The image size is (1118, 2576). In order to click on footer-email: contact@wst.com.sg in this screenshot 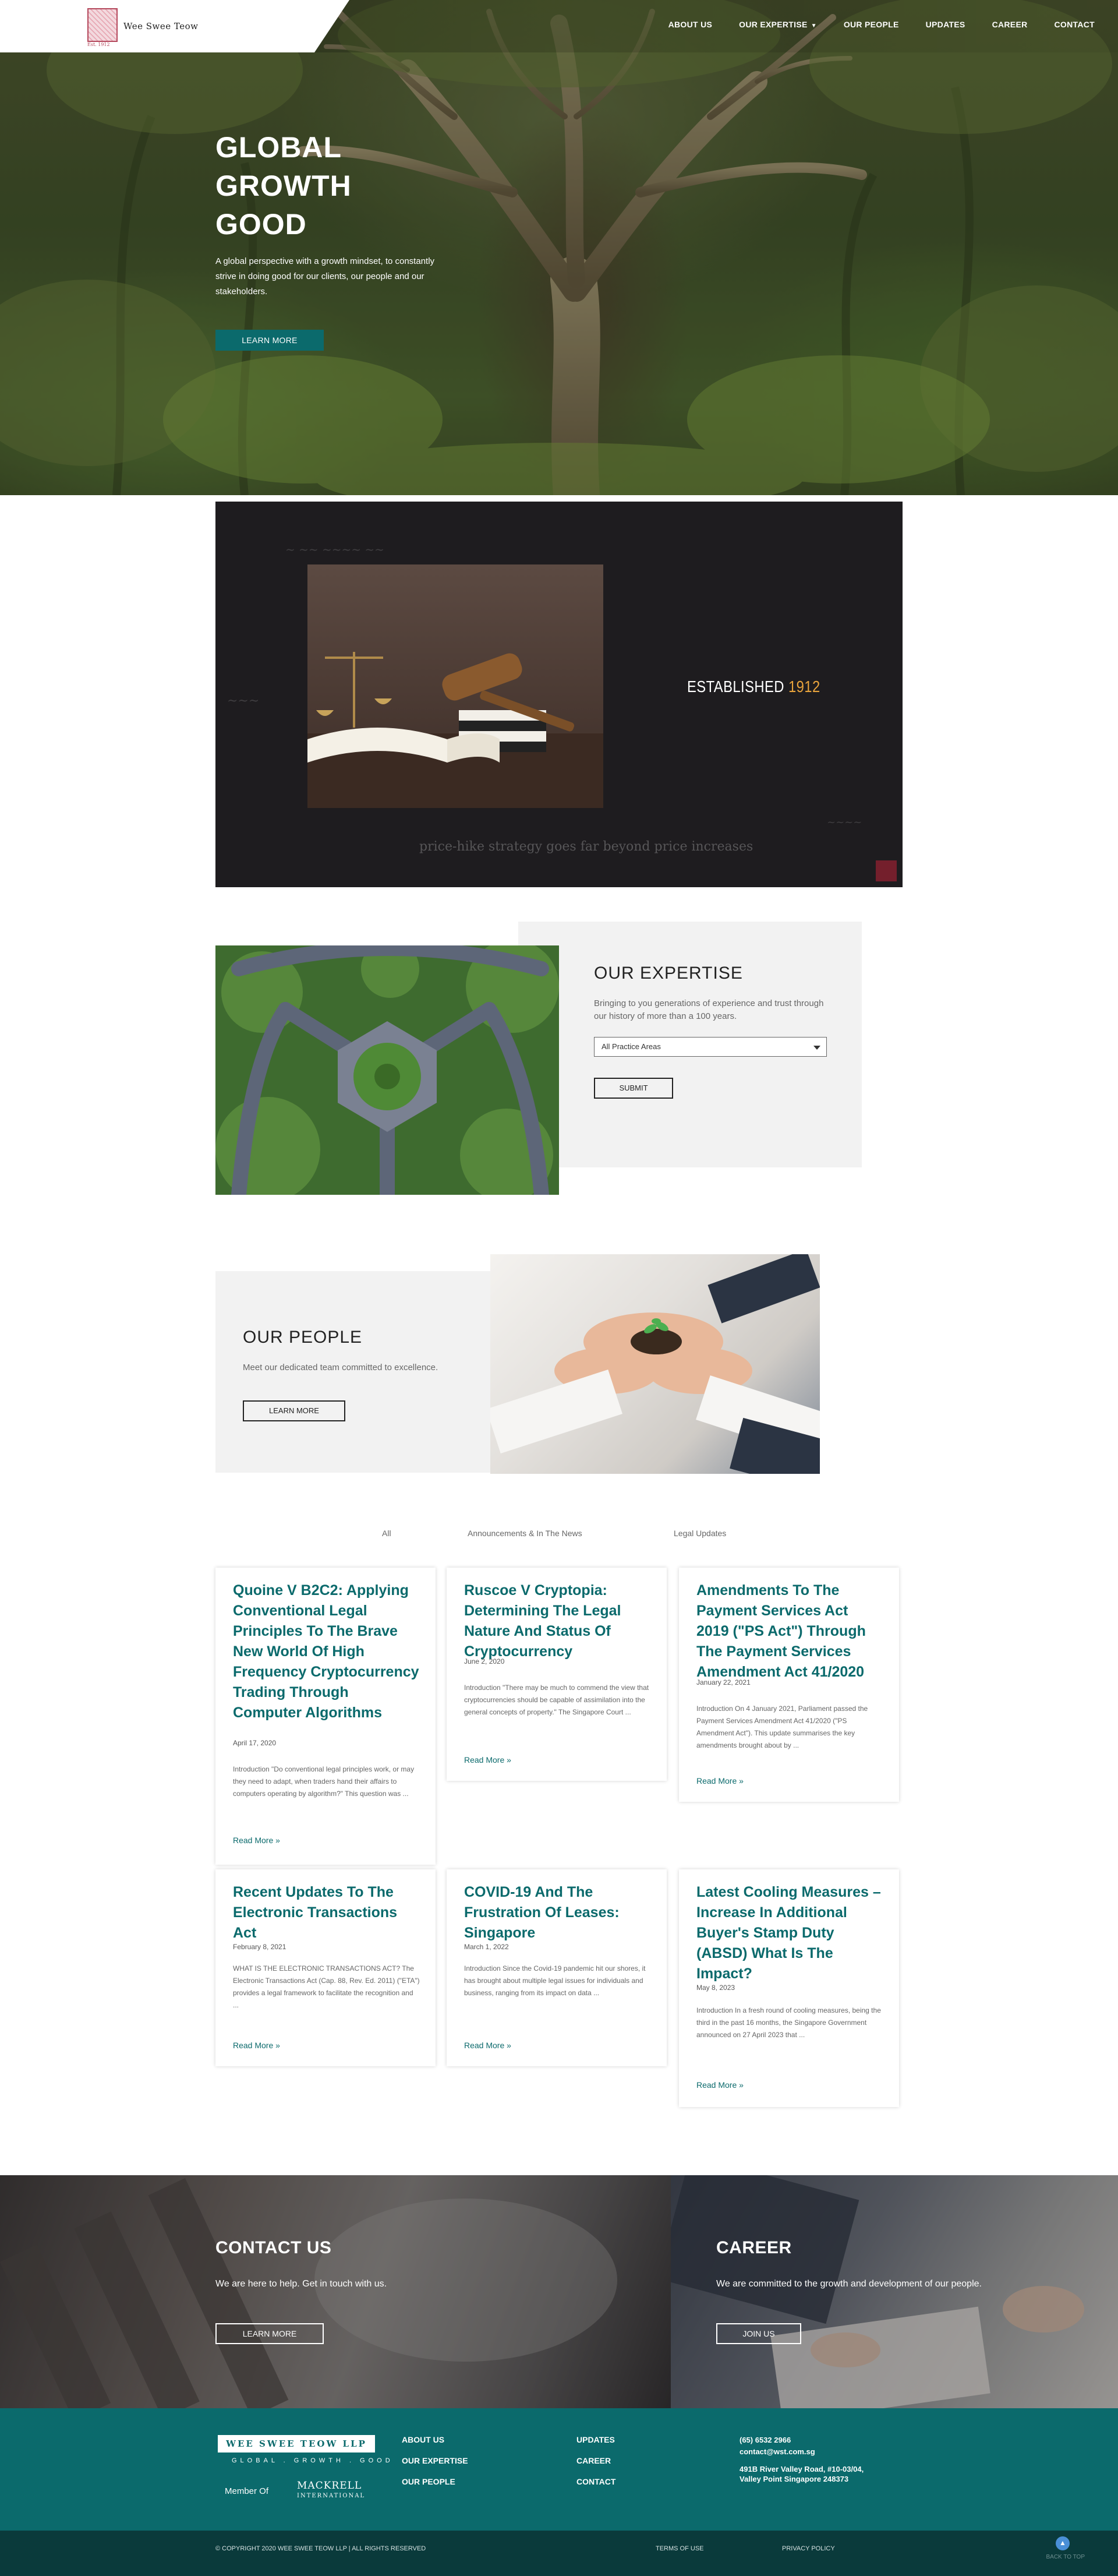, I will do `click(777, 2452)`.